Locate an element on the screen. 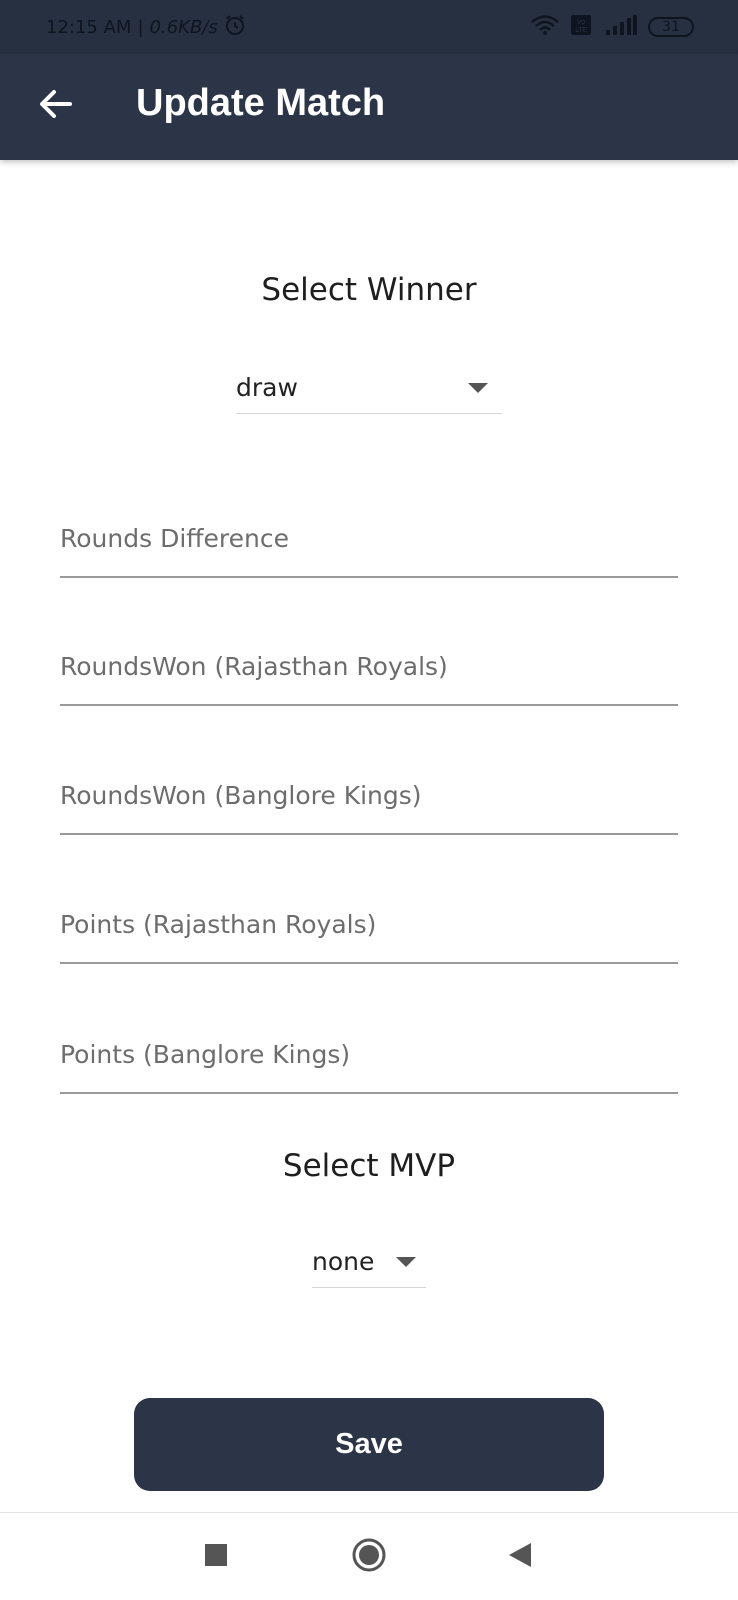  mvp-dropdown: none is located at coordinates (369, 1262).